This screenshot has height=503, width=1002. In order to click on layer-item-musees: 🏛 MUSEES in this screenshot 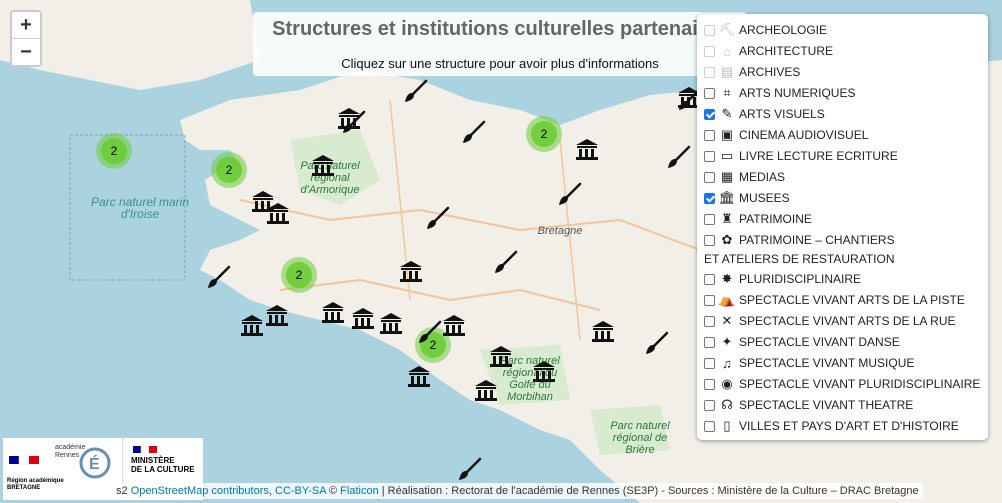, I will do `click(747, 198)`.